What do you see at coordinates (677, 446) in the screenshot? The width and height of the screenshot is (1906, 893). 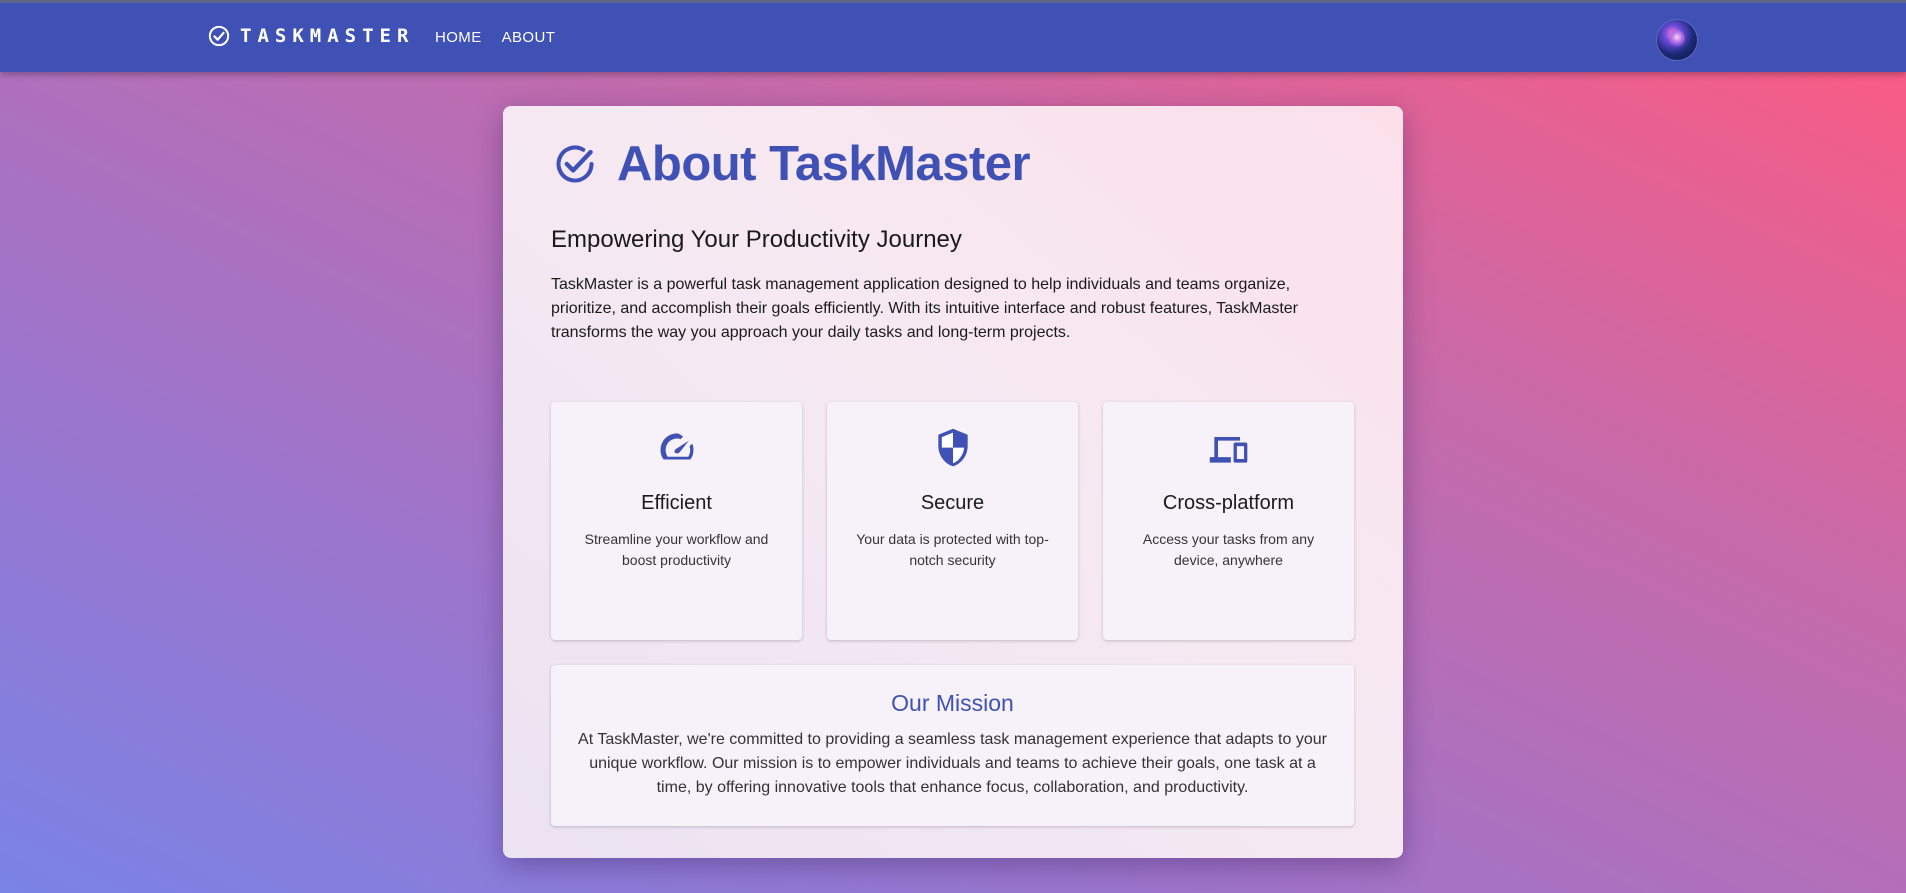 I see `speedometer-icon` at bounding box center [677, 446].